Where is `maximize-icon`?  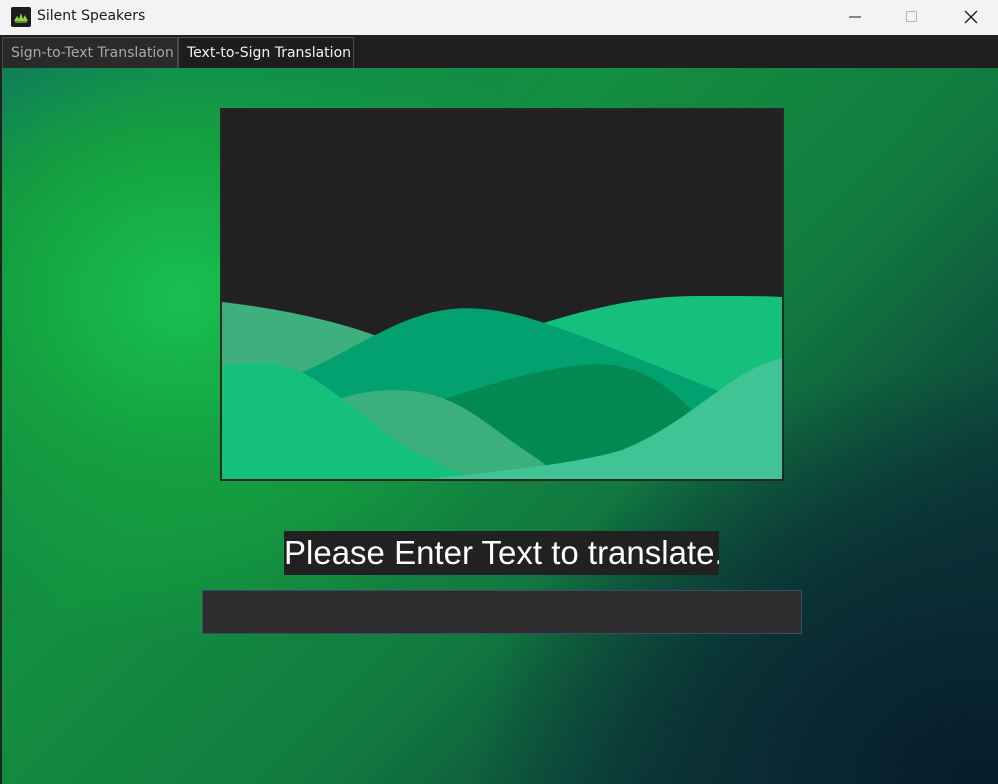
maximize-icon is located at coordinates (911, 16).